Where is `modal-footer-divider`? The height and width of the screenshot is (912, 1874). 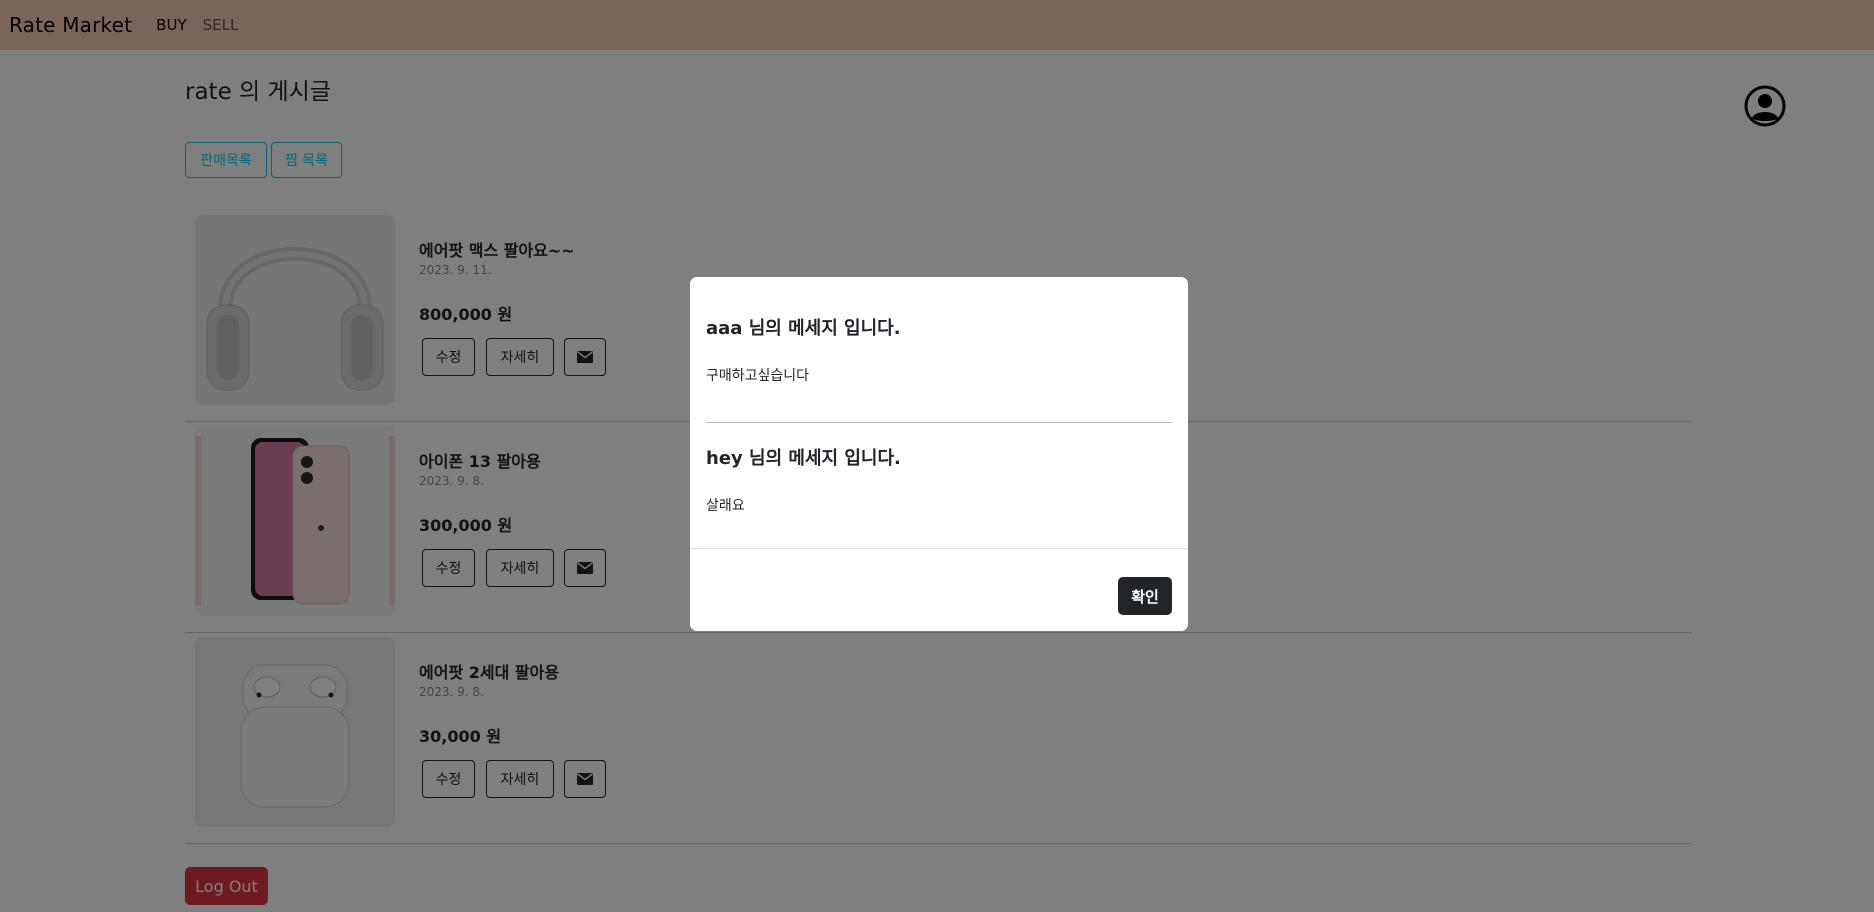
modal-footer-divider is located at coordinates (939, 548).